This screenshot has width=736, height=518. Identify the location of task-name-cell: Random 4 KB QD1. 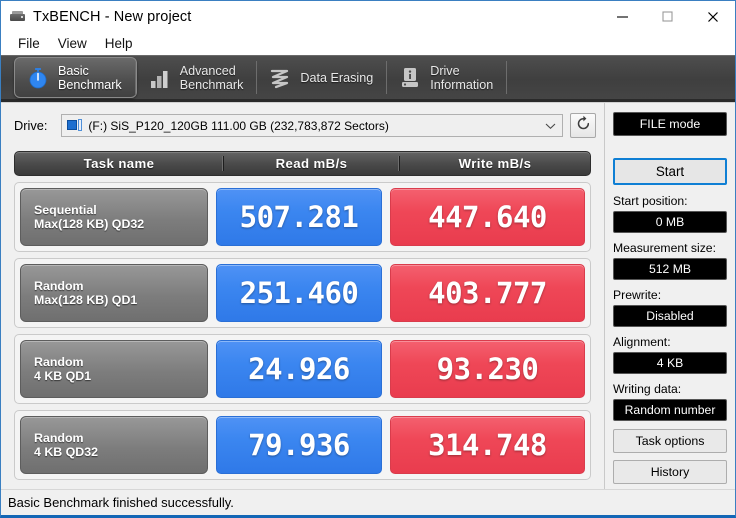
(114, 369).